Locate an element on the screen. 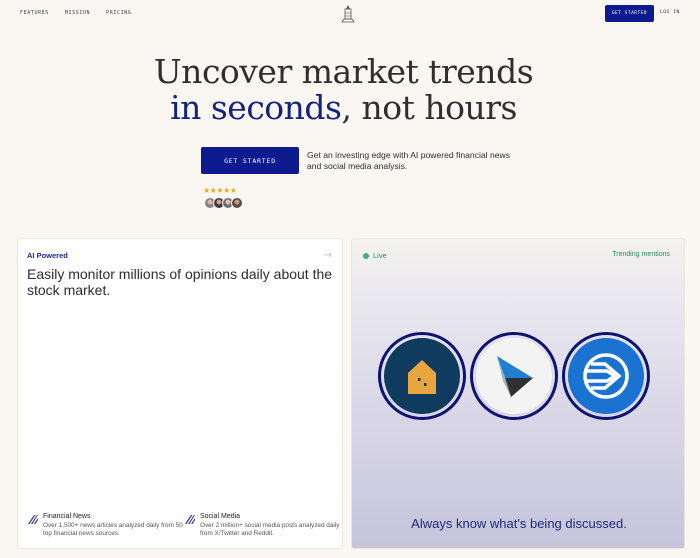  avatar is located at coordinates (237, 203).